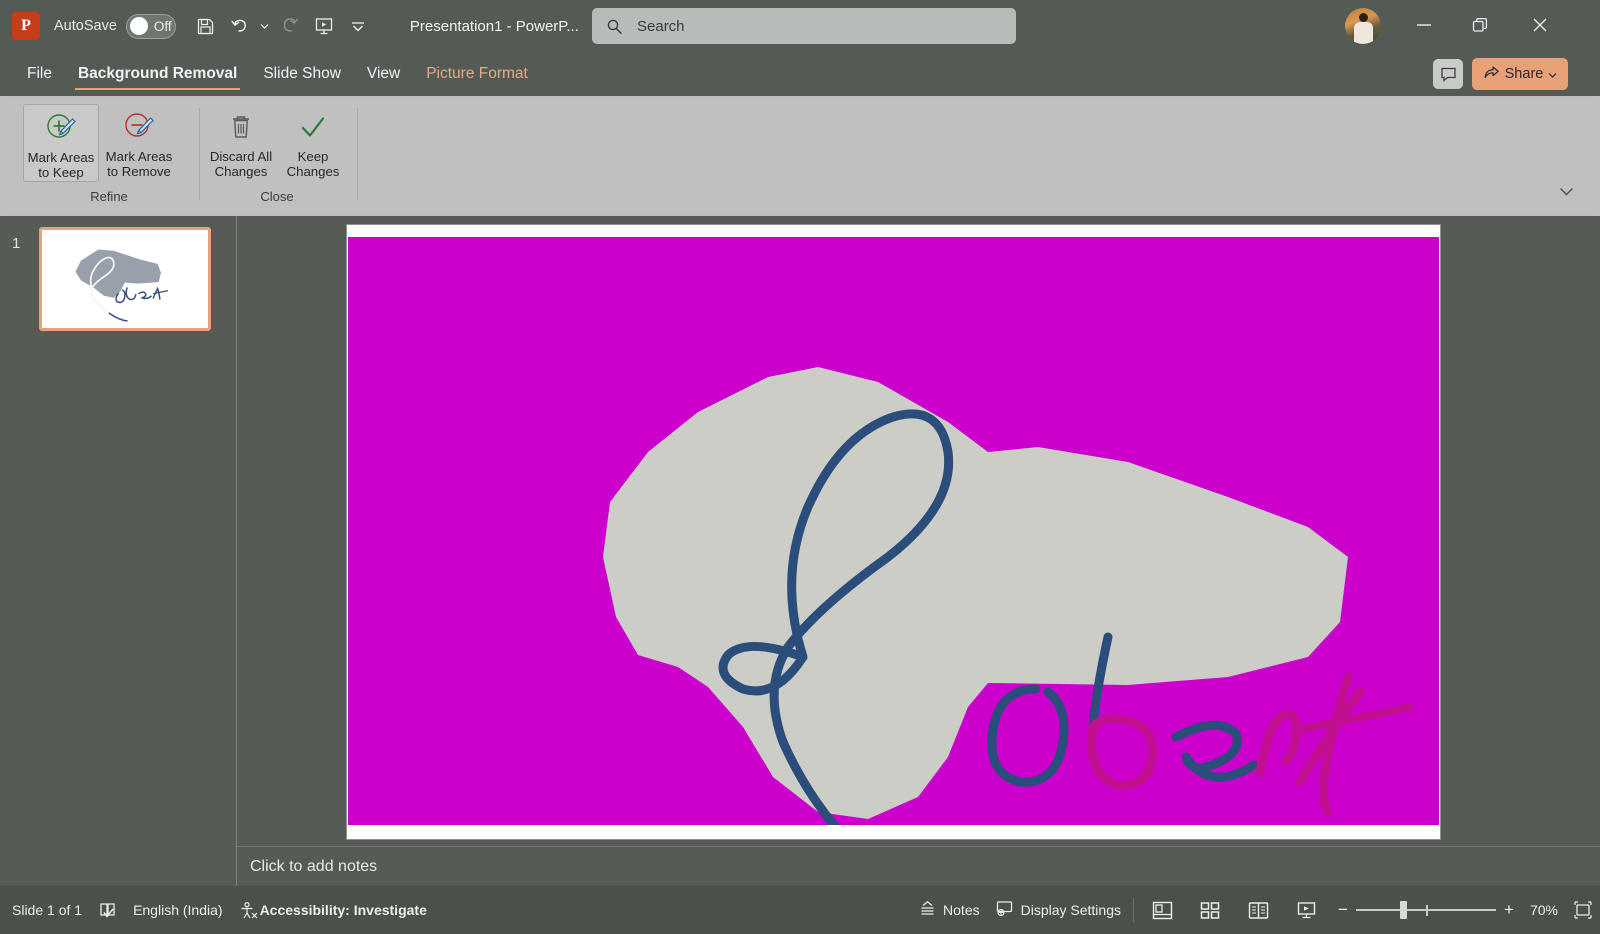  Describe the element at coordinates (138, 26) in the screenshot. I see `autosave-toggle-knob` at that location.